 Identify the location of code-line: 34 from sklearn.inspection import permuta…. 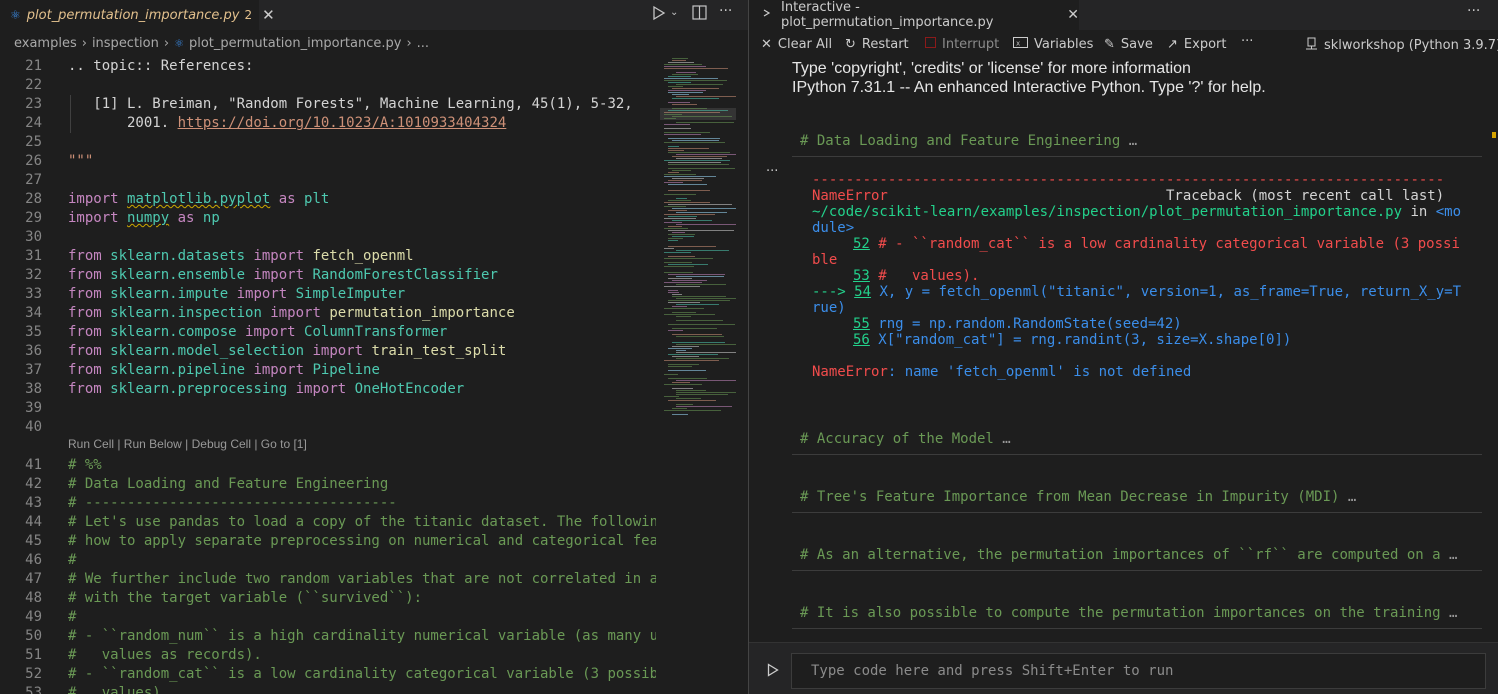
(328, 313).